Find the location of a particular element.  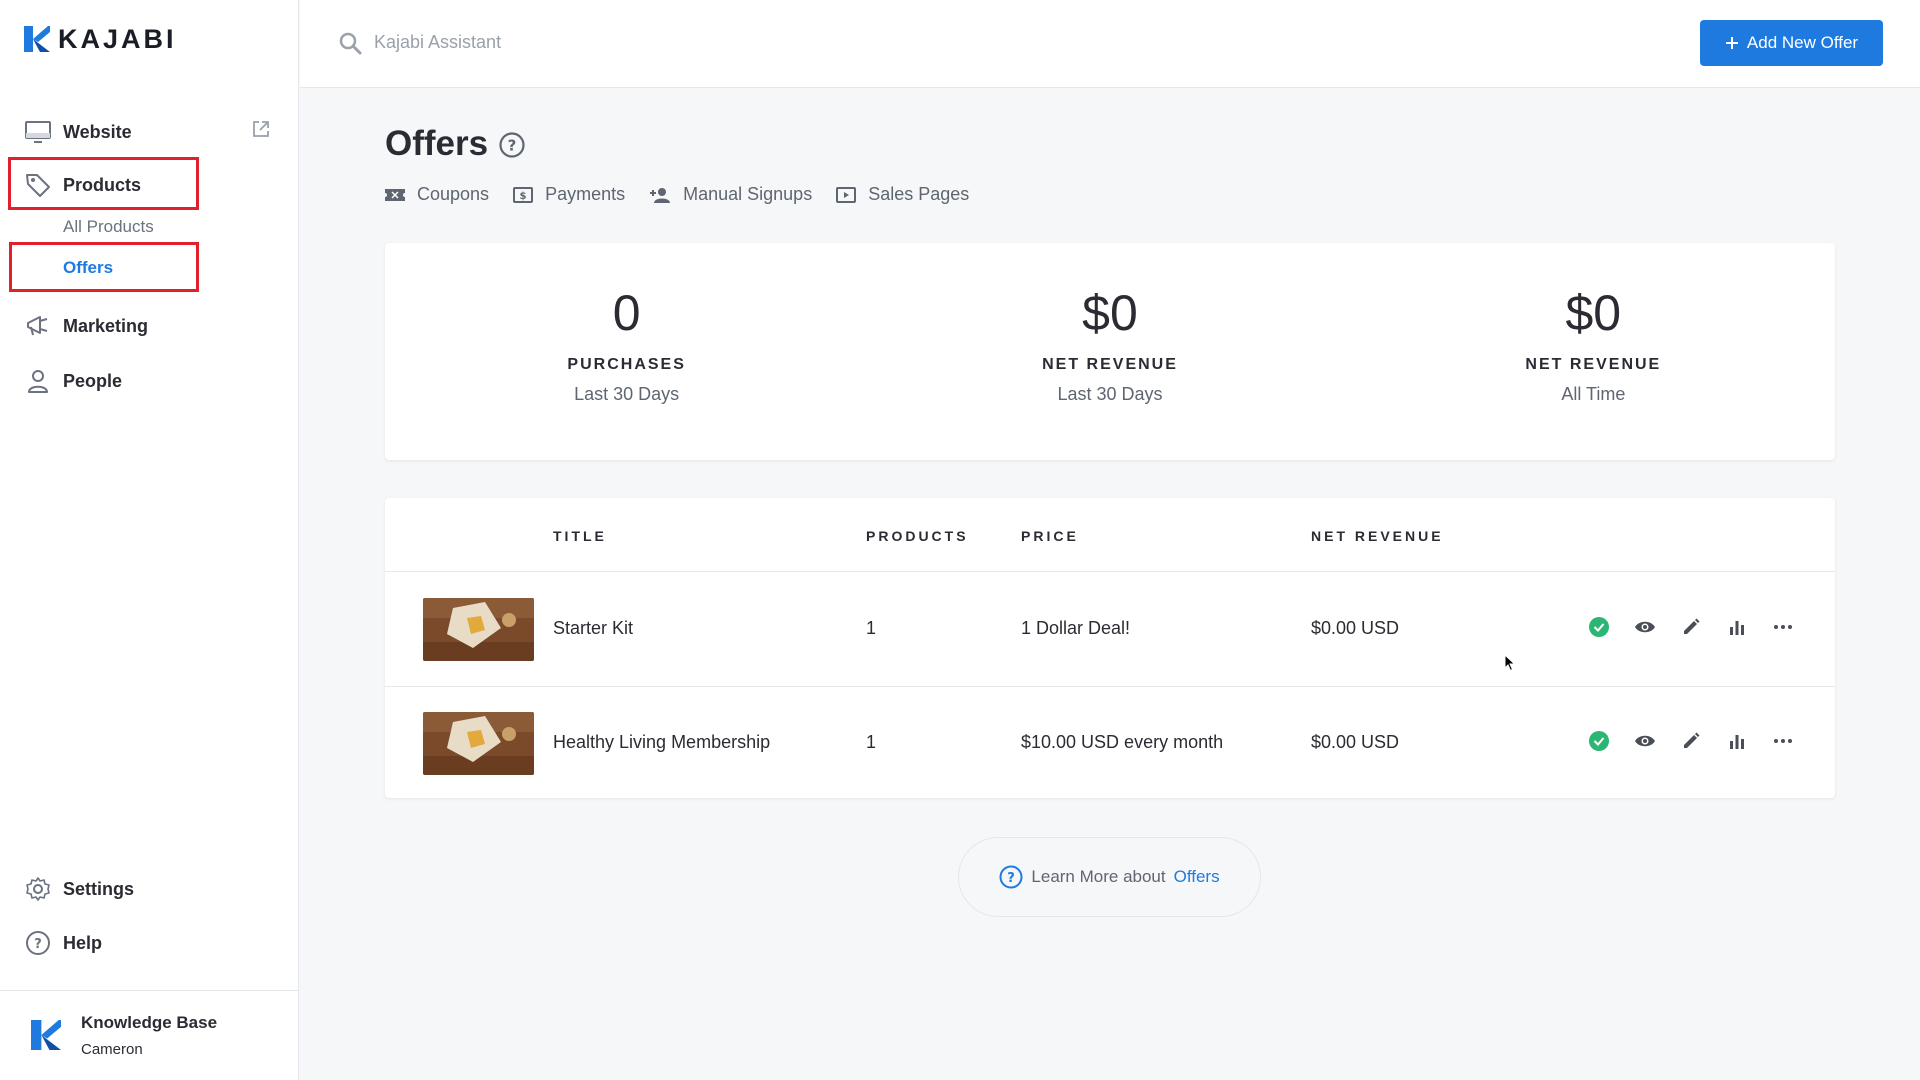

column-header-net-revenue: NET REVENUE is located at coordinates (1377, 536).